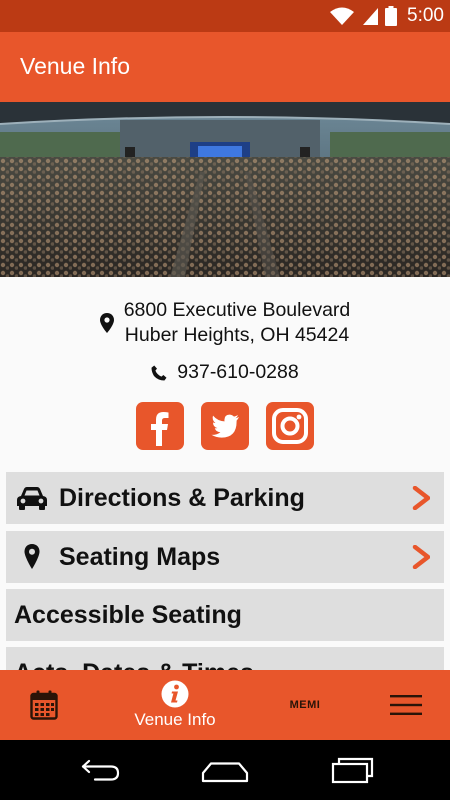 The image size is (450, 800). I want to click on menu-item-accessible-seating: Accessible Seating, so click(225, 615).